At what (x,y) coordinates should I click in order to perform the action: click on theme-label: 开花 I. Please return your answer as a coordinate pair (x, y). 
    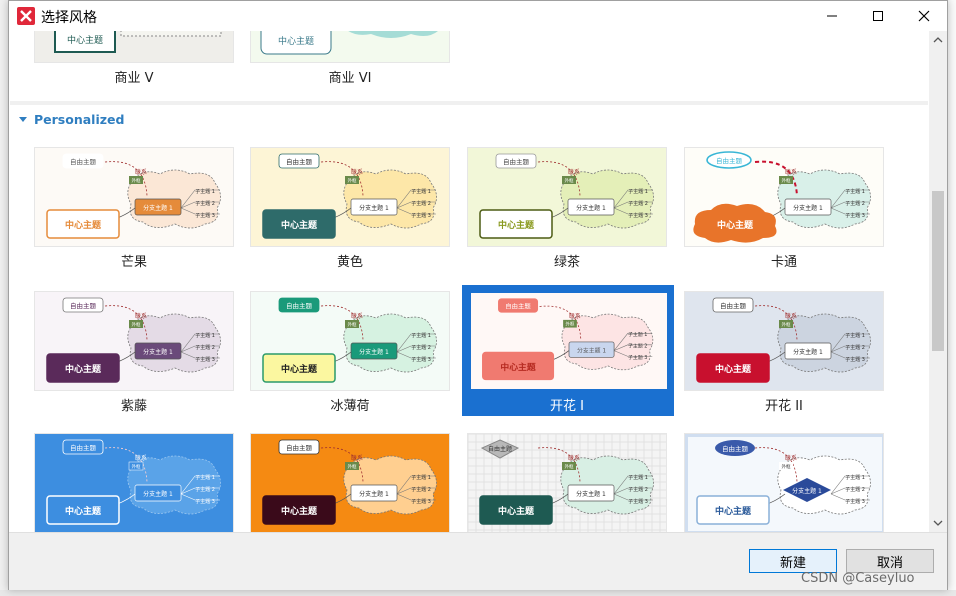
    Looking at the image, I should click on (567, 406).